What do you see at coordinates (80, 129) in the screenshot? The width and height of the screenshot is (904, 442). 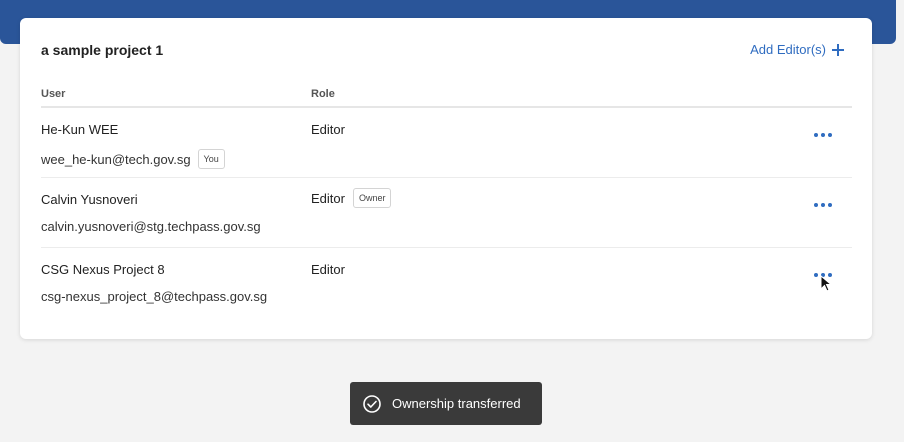 I see `user-name: He-Kun WEE` at bounding box center [80, 129].